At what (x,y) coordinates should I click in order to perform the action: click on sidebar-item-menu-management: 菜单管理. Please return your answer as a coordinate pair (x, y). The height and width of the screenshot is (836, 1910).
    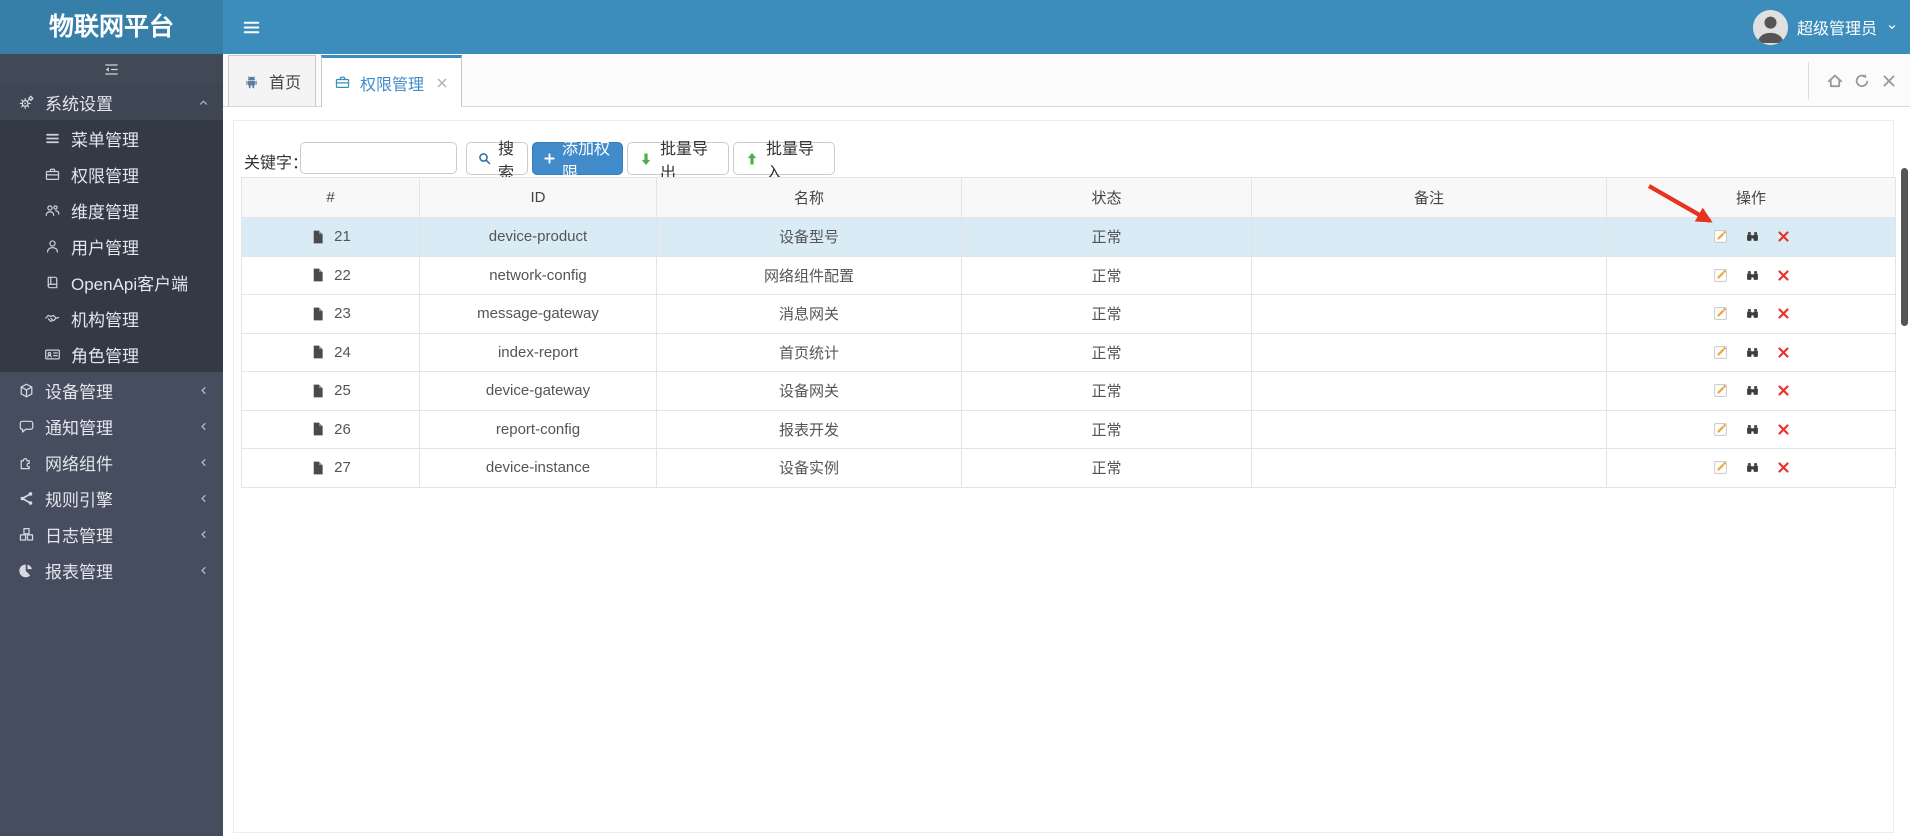
    Looking at the image, I should click on (111, 138).